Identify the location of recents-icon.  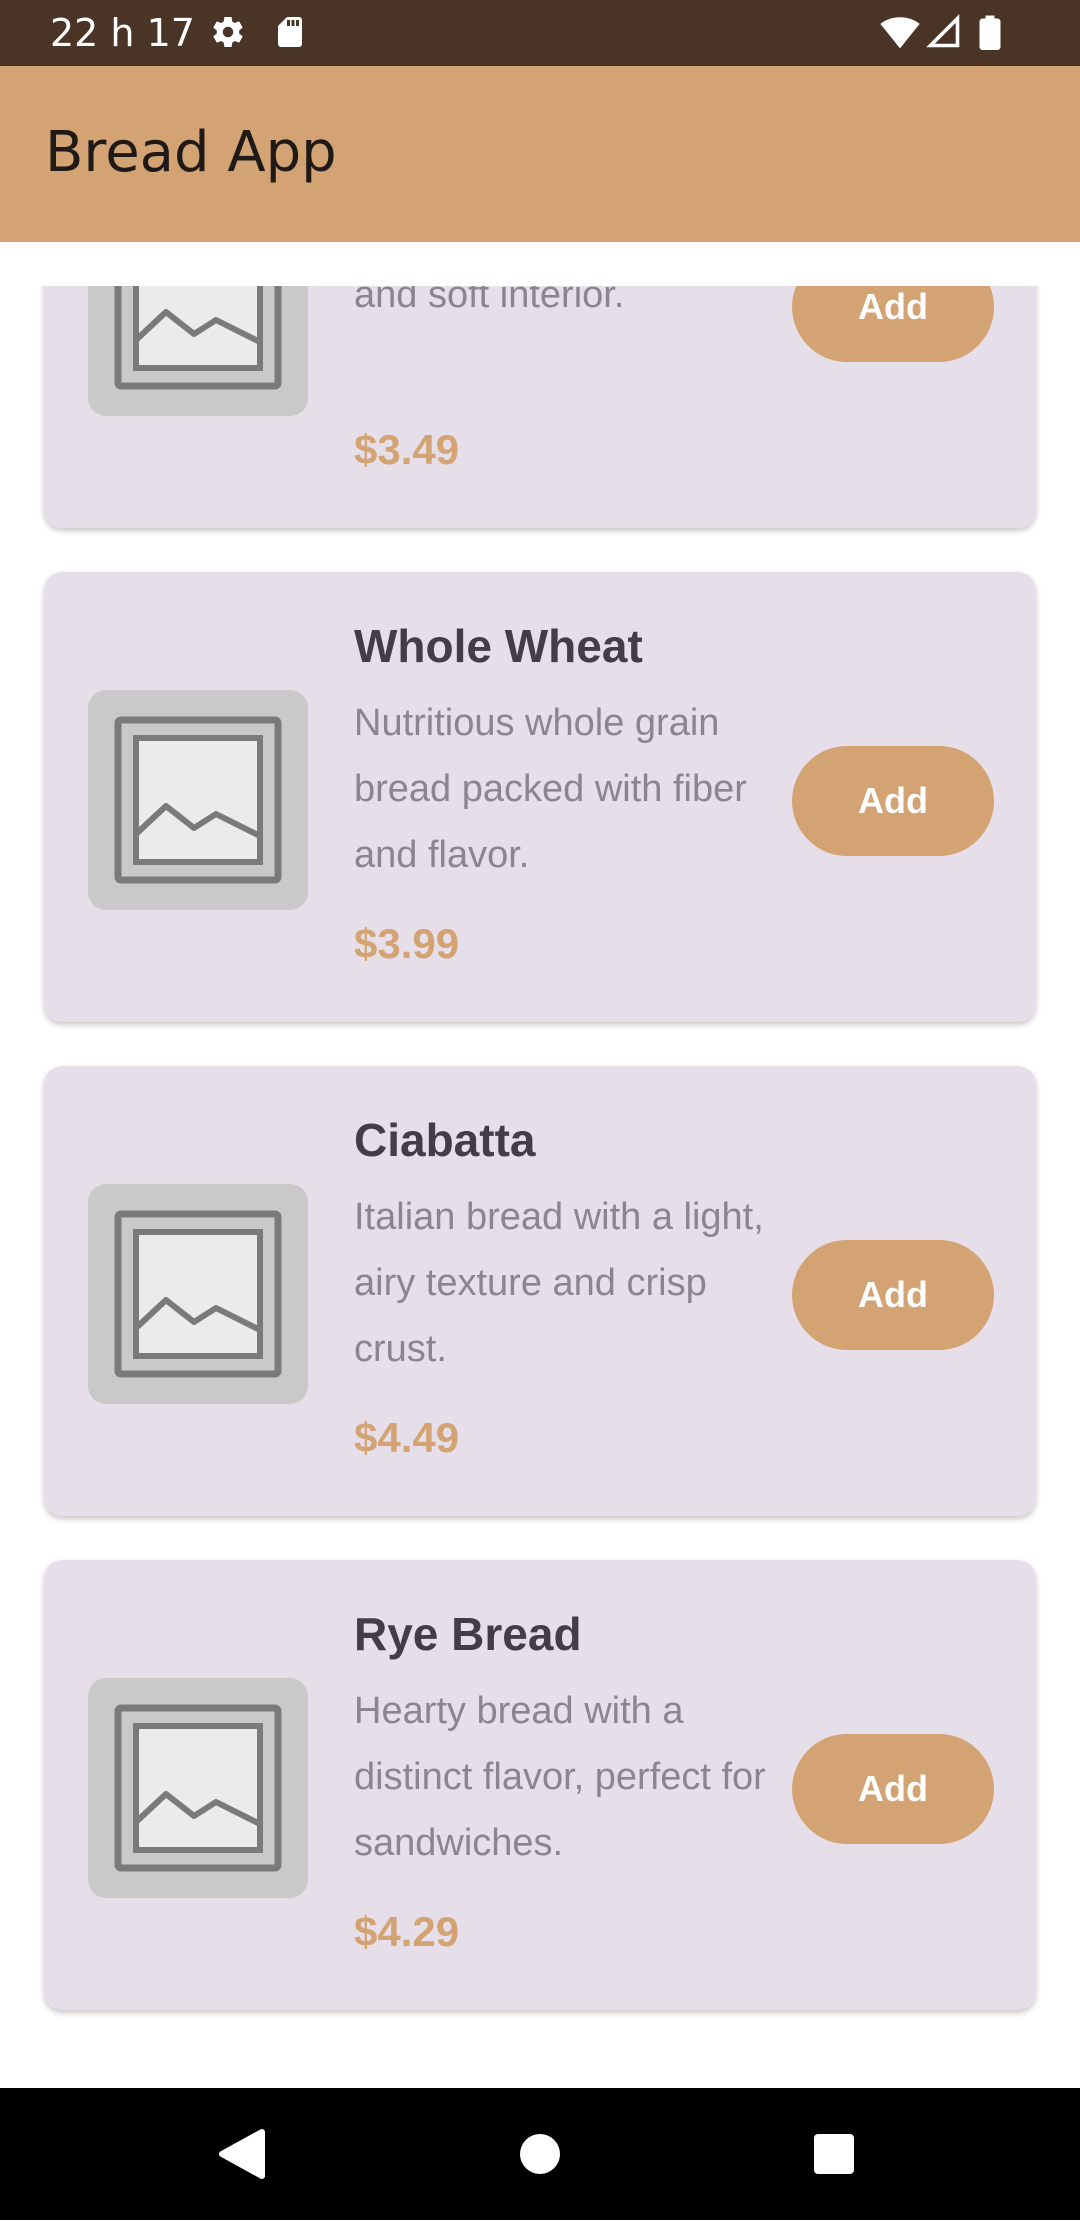
(834, 2154).